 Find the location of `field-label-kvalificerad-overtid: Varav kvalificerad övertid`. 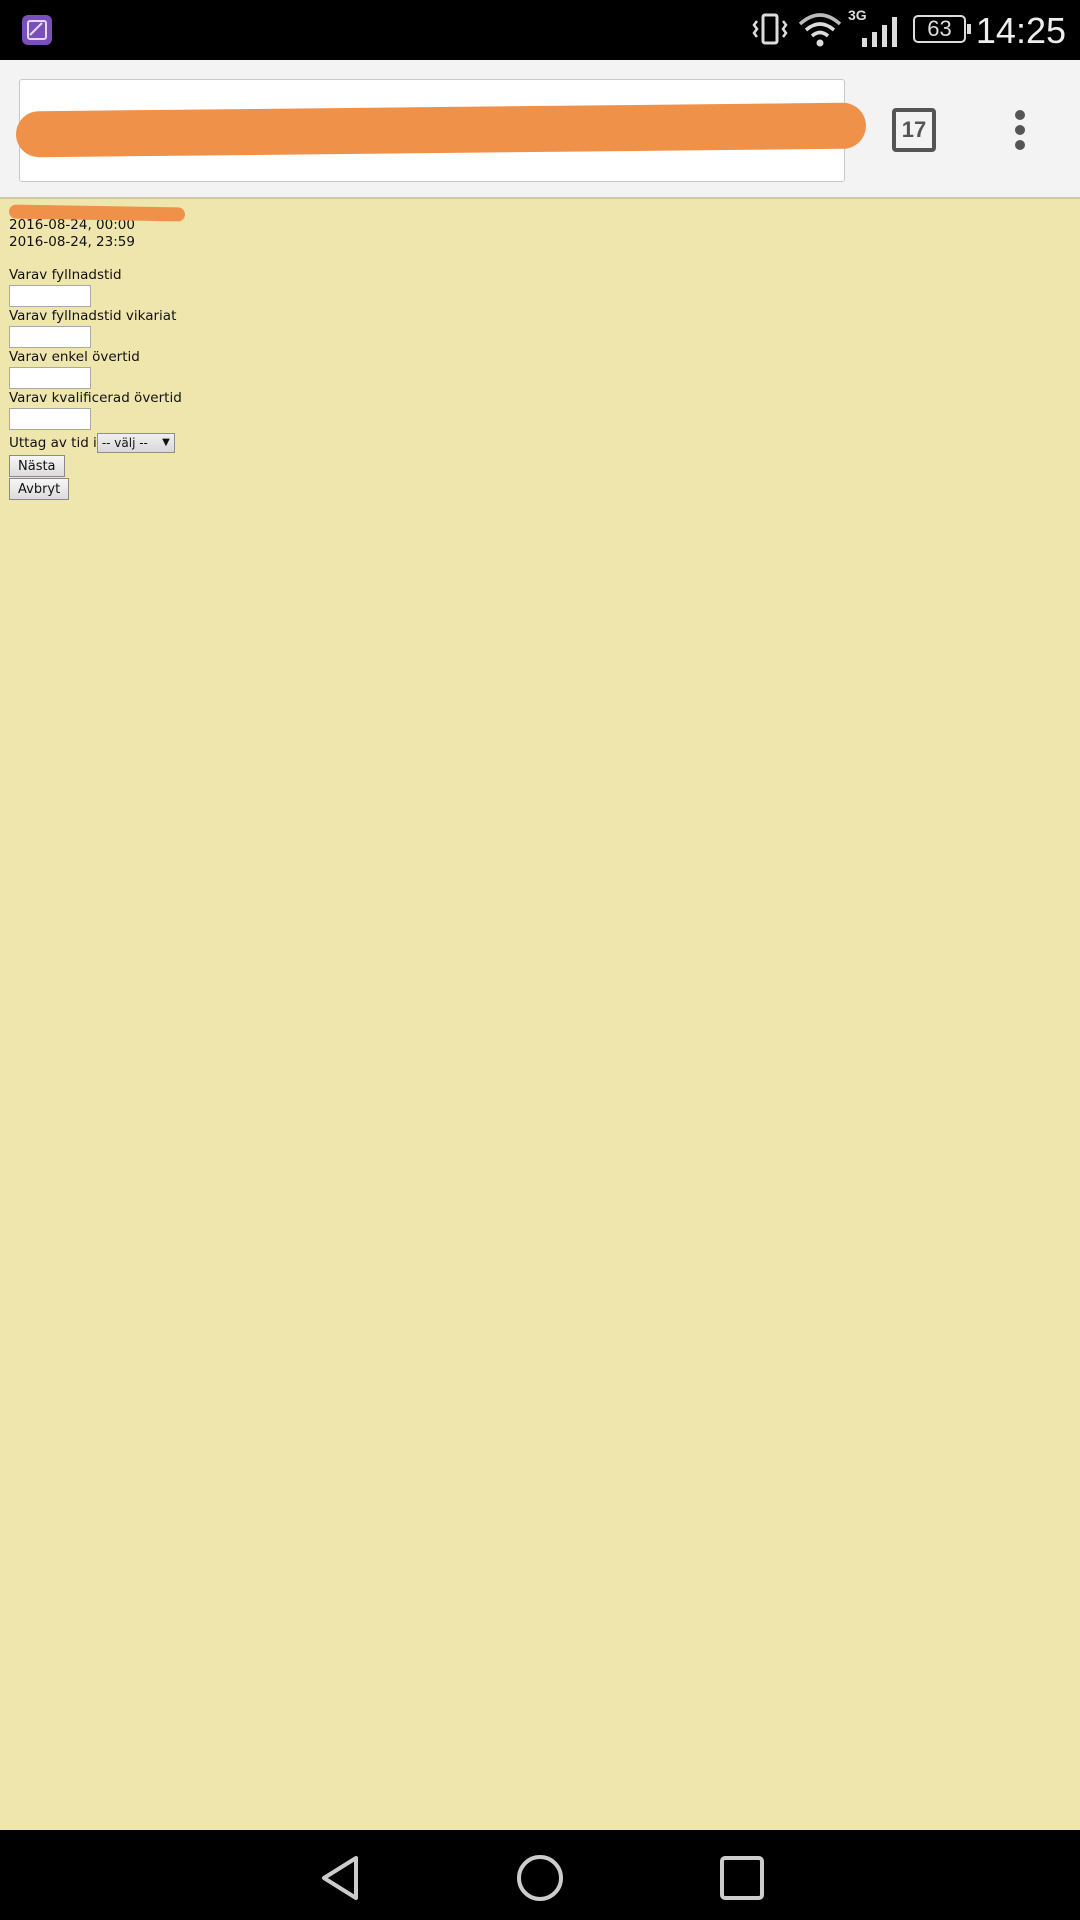

field-label-kvalificerad-overtid: Varav kvalificerad övertid is located at coordinates (95, 398).